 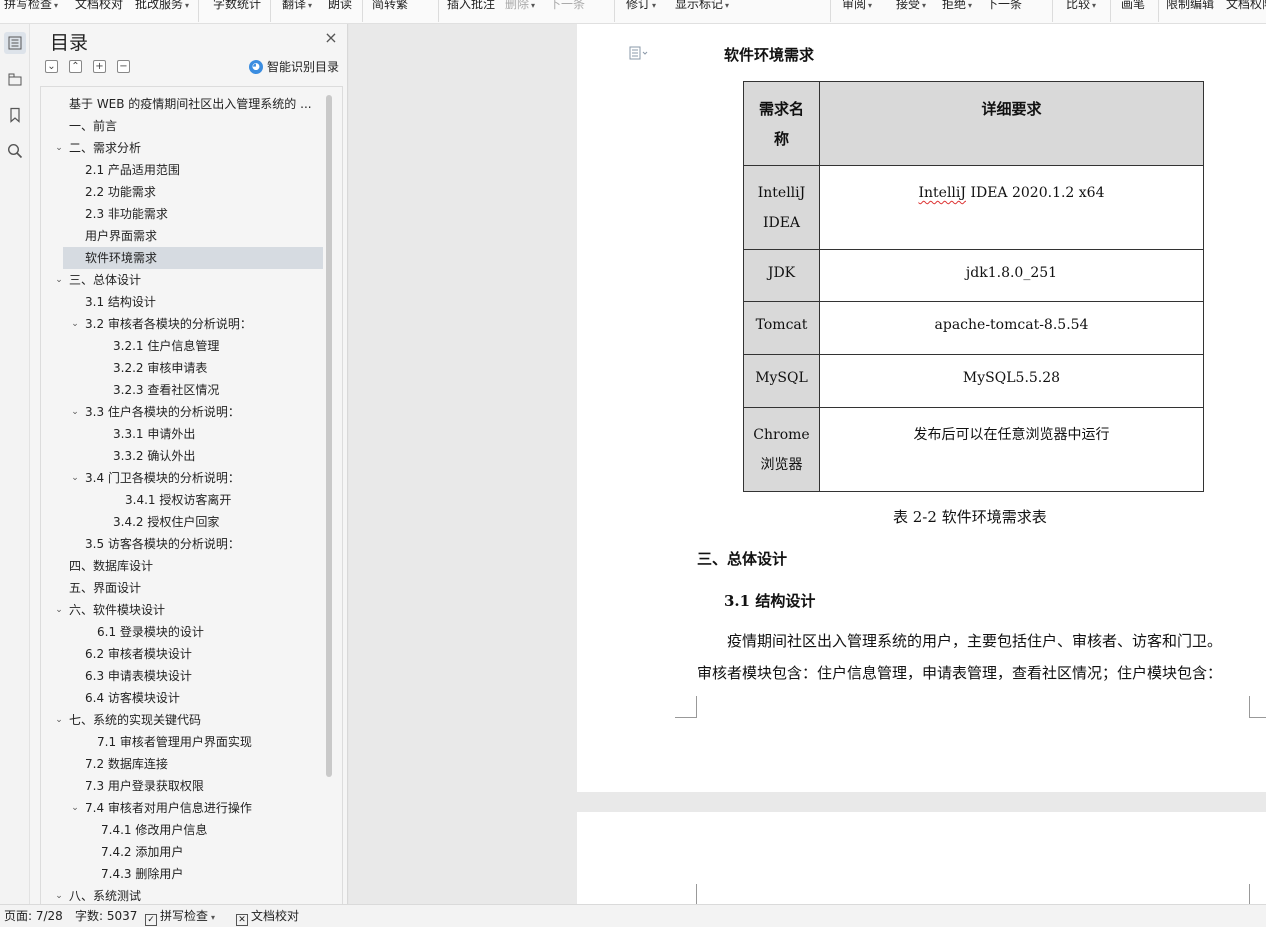 What do you see at coordinates (120, 192) in the screenshot?
I see `toc-item-label: 2.2 功能需求` at bounding box center [120, 192].